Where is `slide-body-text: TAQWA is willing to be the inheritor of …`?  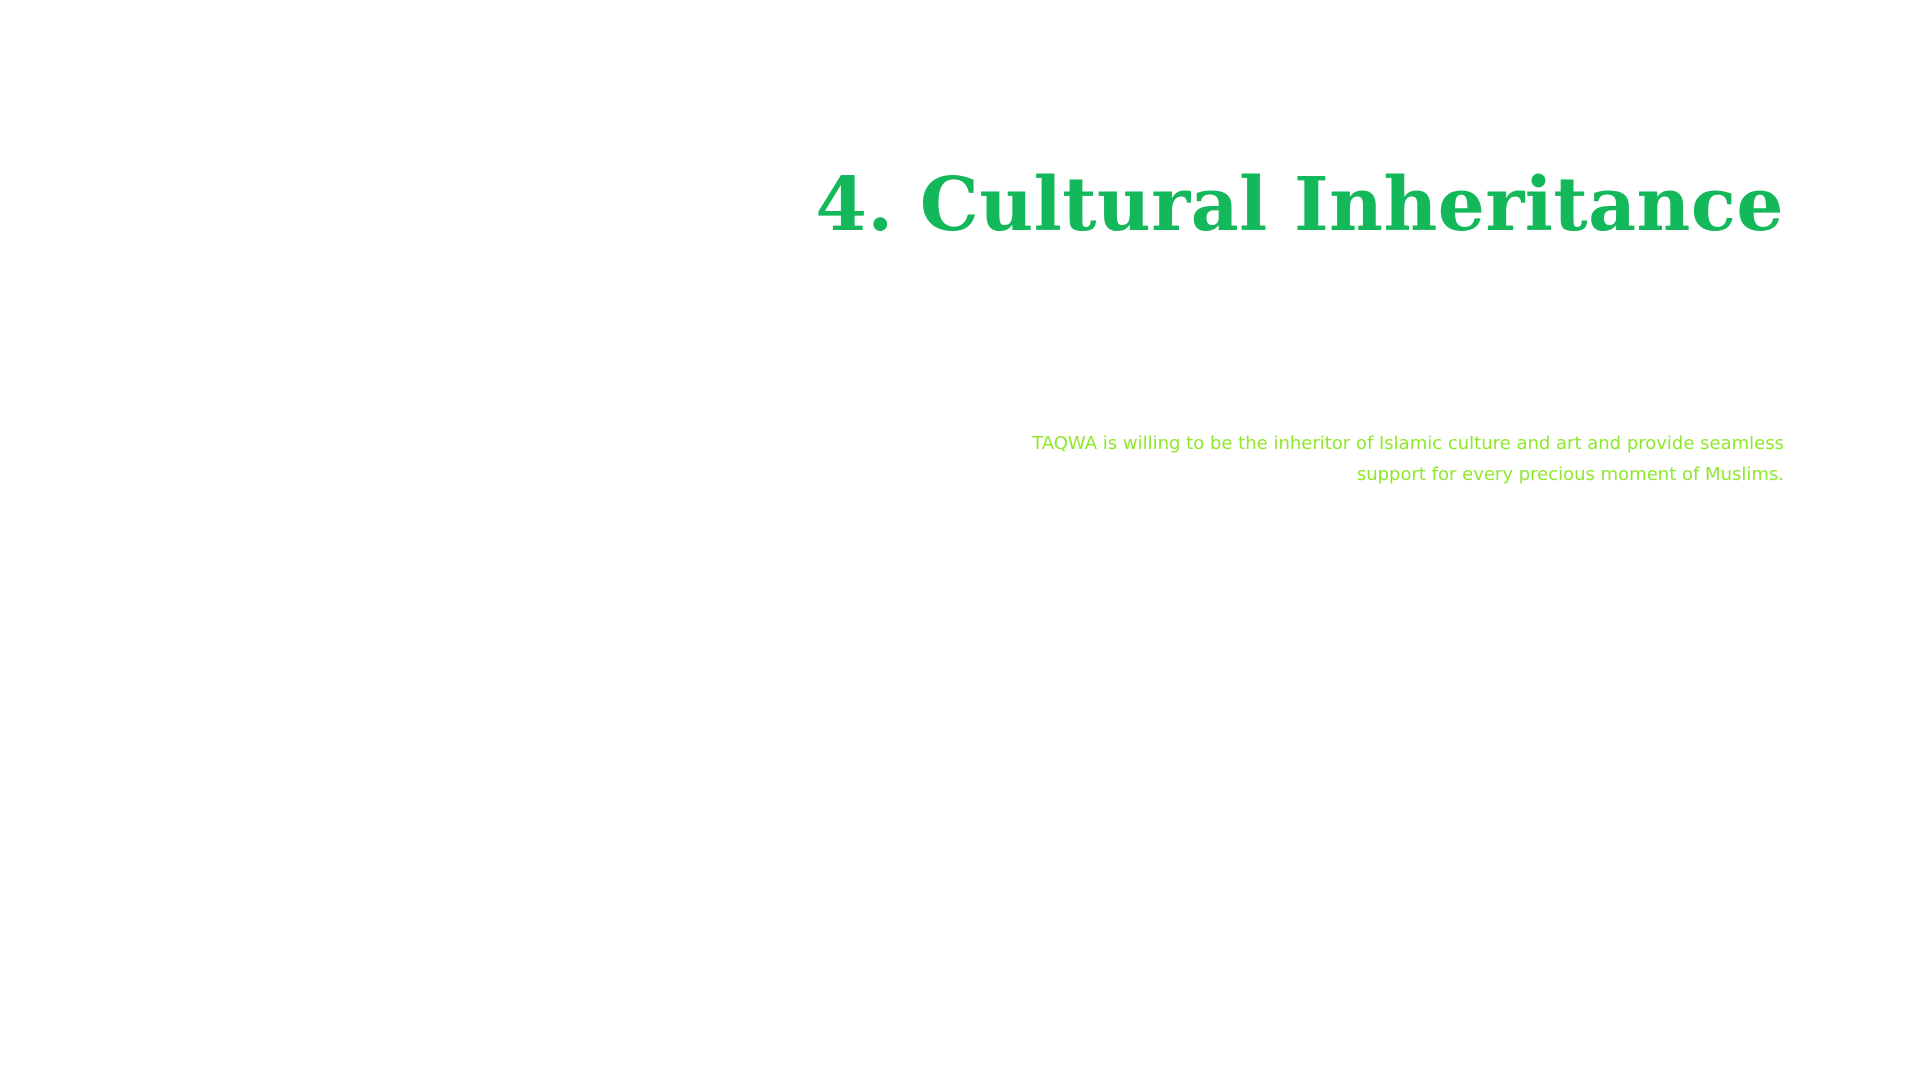
slide-body-text: TAQWA is willing to be the inheritor of … is located at coordinates (1408, 459).